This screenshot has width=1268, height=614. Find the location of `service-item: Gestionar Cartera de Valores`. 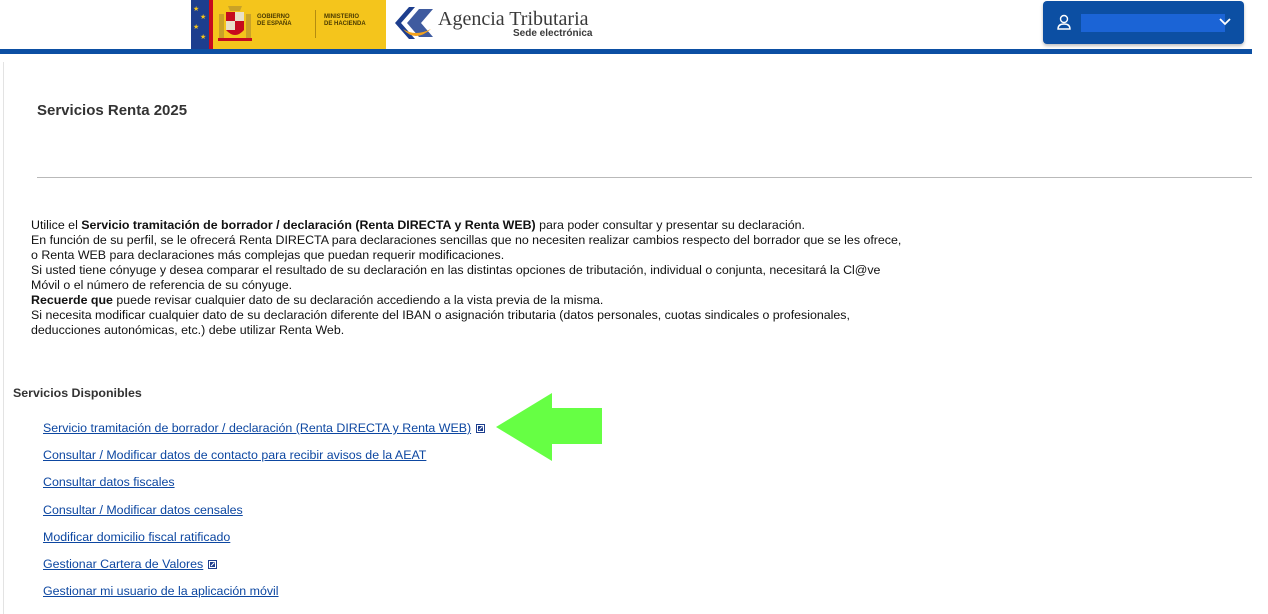

service-item: Gestionar Cartera de Valores is located at coordinates (264, 568).